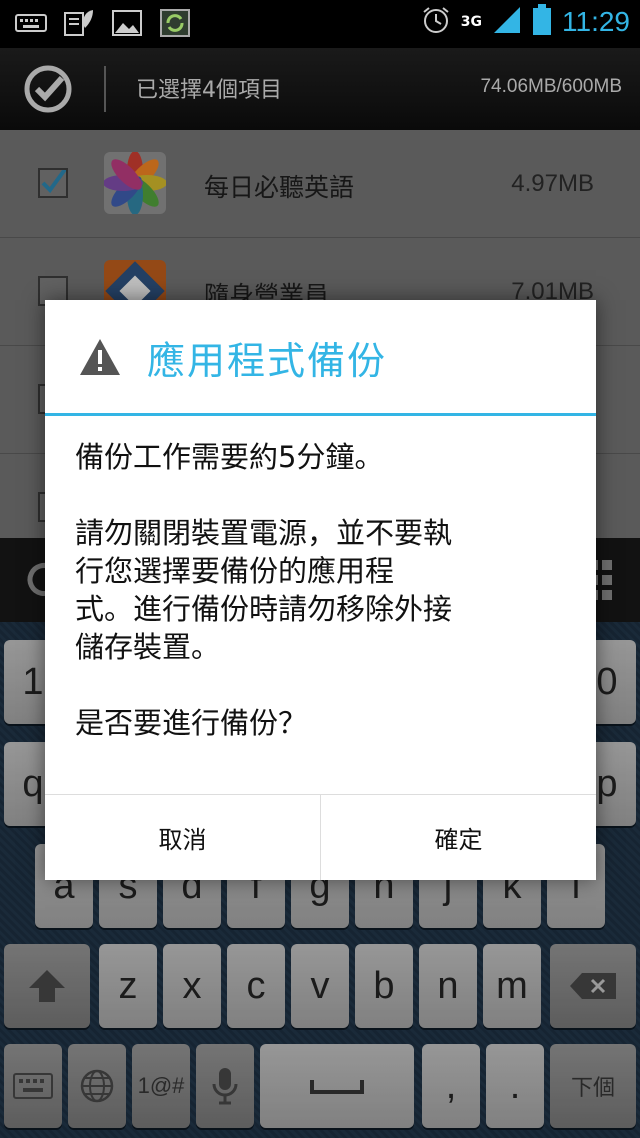  What do you see at coordinates (105, 89) in the screenshot?
I see `action-bar-divider` at bounding box center [105, 89].